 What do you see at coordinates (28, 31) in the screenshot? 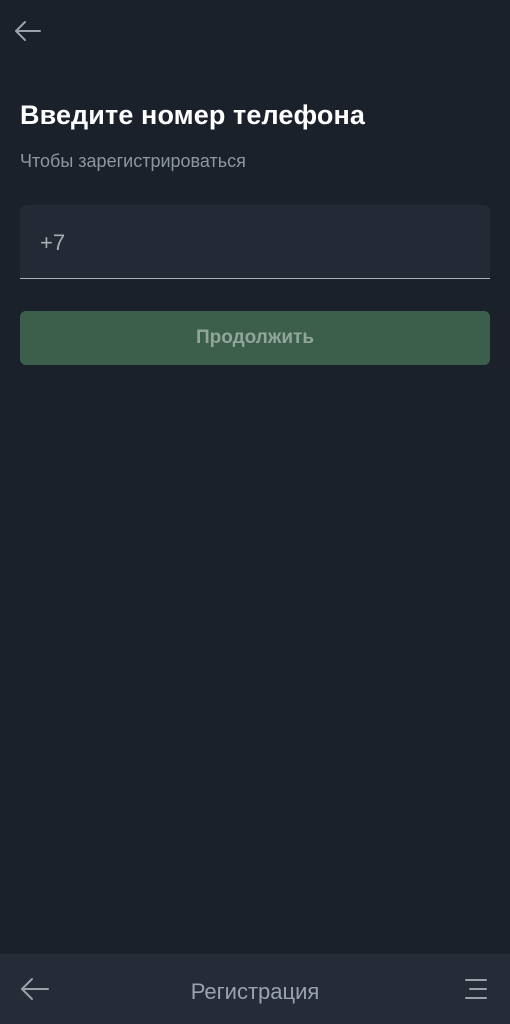
I see `back-arrow-icon` at bounding box center [28, 31].